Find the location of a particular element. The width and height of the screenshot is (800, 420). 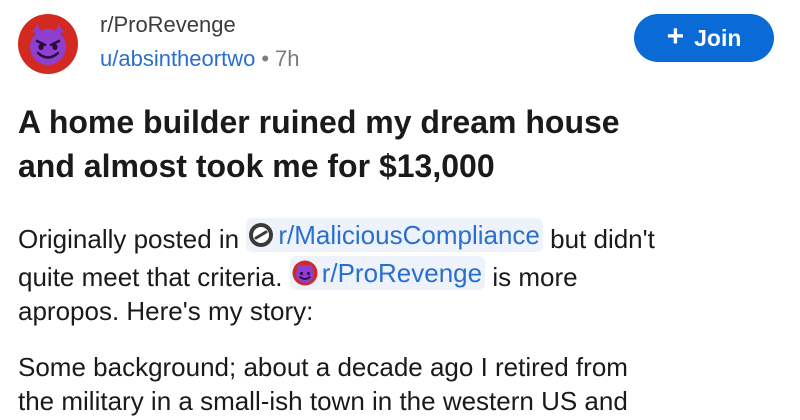

link-malicious-compliance: r/MaliciousCompliance is located at coordinates (394, 235).